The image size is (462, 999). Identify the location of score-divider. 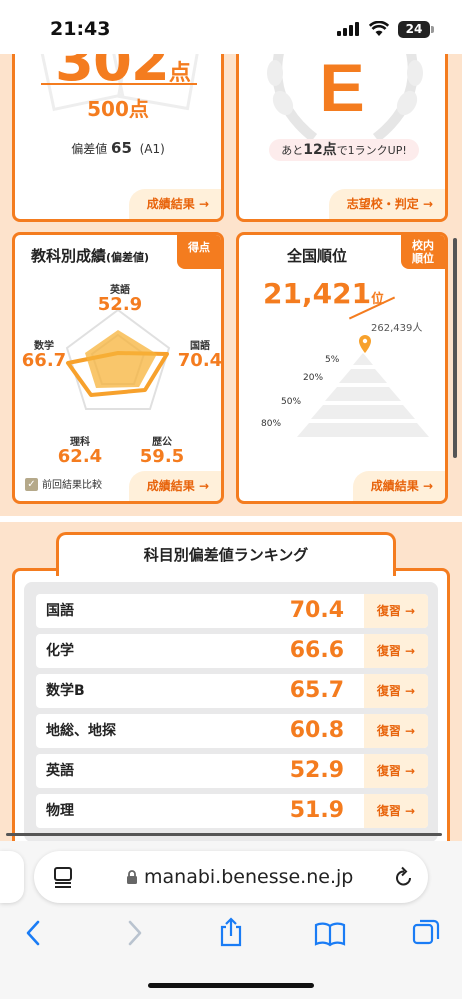
(119, 84).